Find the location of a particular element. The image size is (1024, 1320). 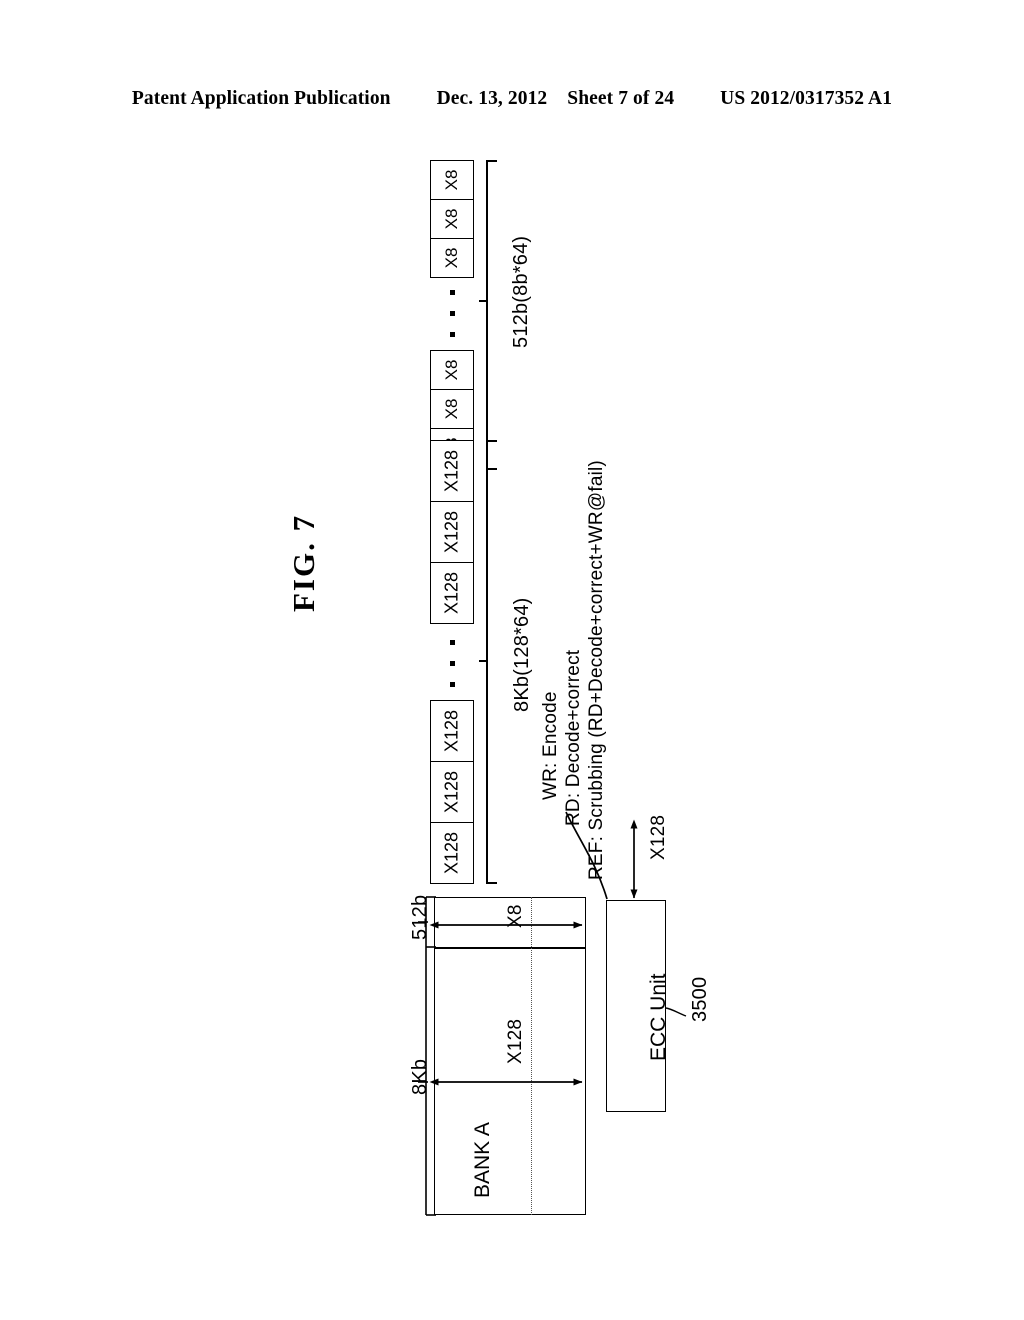

parity-bracket-cap-top is located at coordinates (491, 161).